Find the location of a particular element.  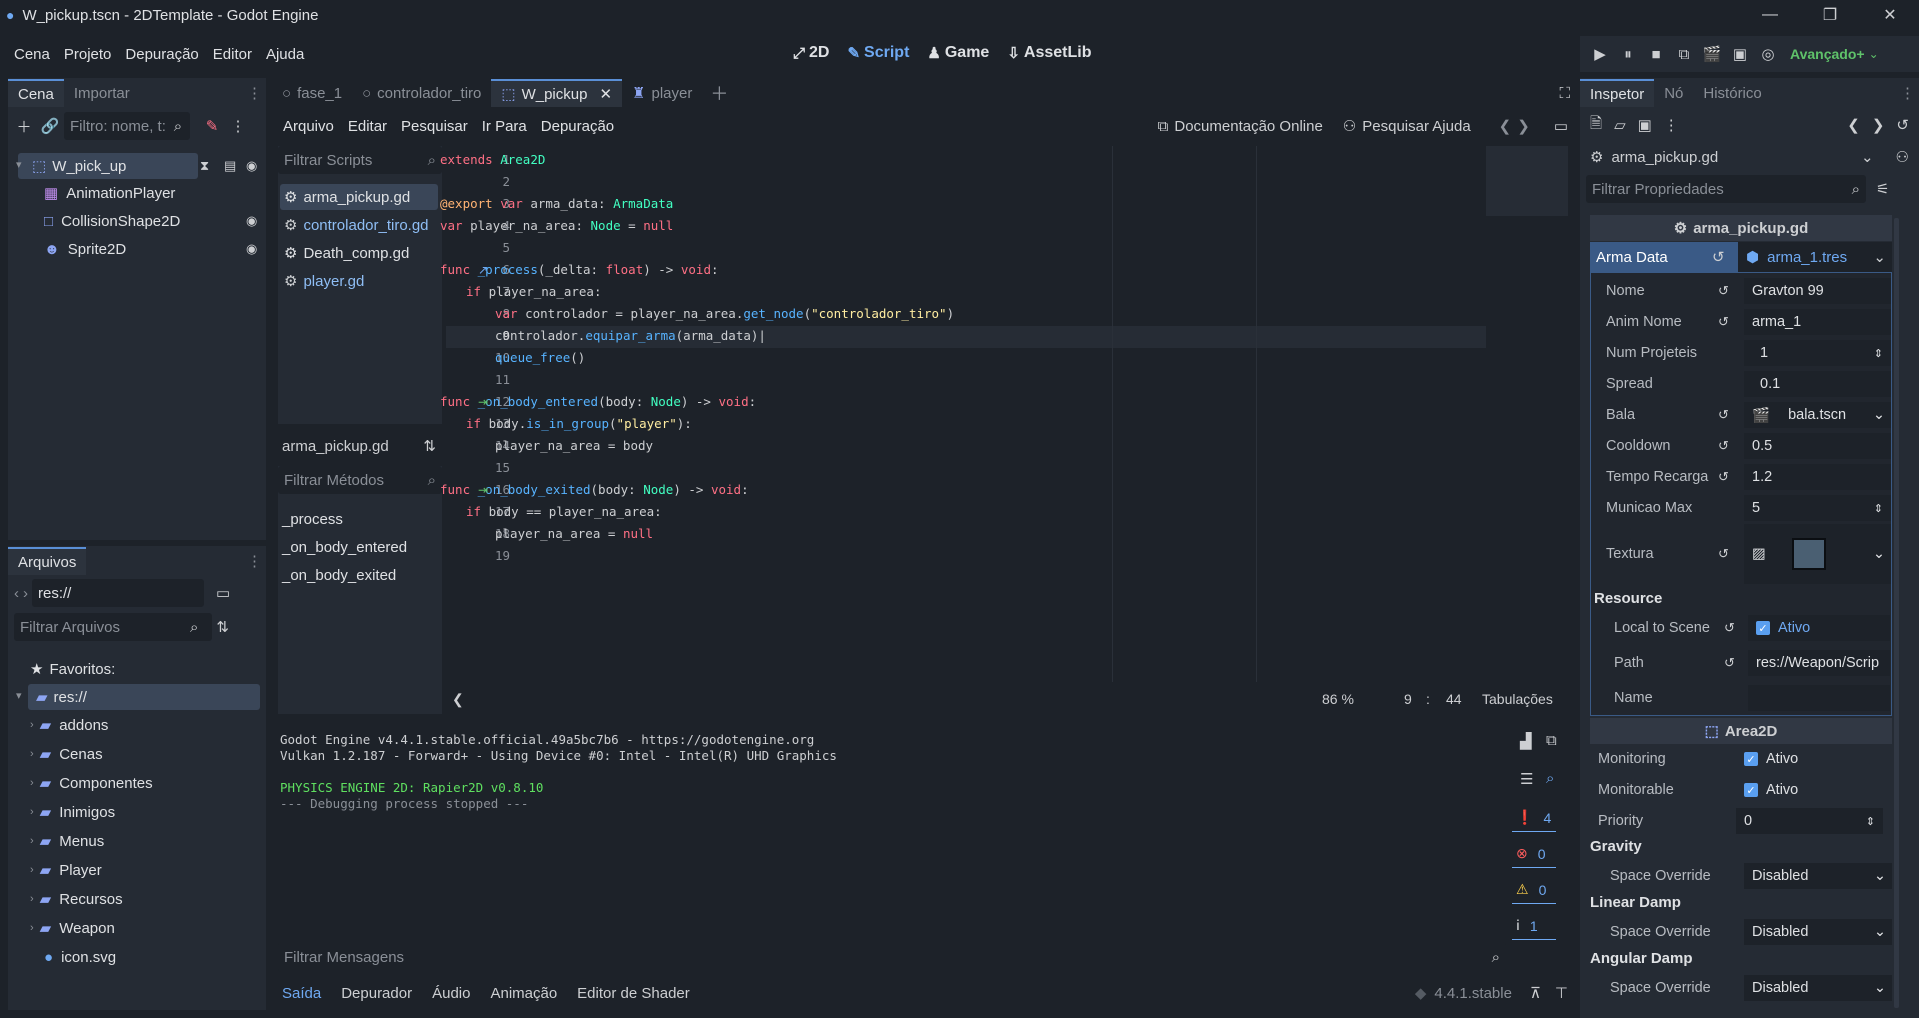

script-icon: ▤ is located at coordinates (230, 166).